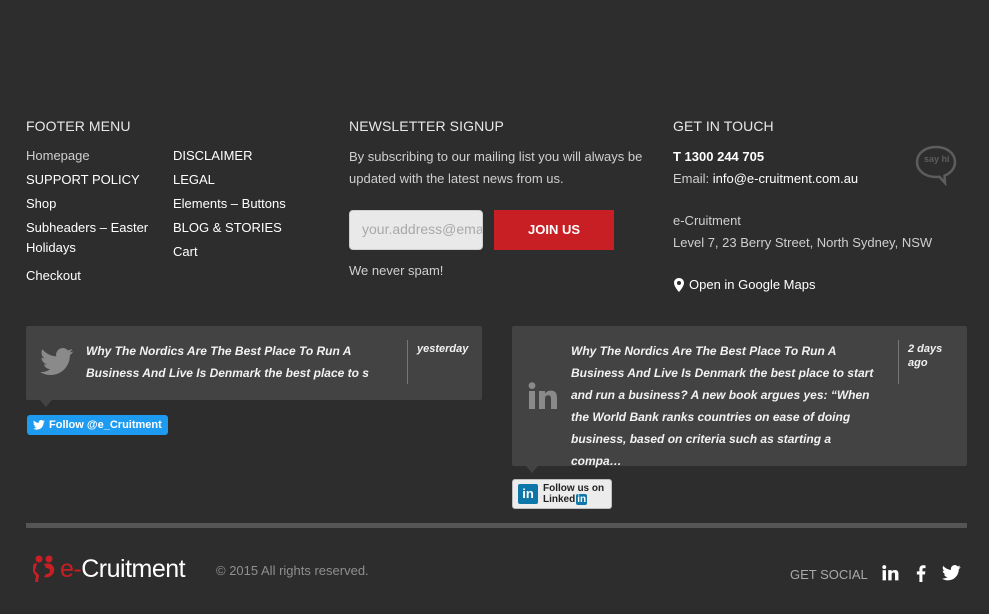 The image size is (989, 614). I want to click on logo-link: e-Cruitment, so click(108, 569).